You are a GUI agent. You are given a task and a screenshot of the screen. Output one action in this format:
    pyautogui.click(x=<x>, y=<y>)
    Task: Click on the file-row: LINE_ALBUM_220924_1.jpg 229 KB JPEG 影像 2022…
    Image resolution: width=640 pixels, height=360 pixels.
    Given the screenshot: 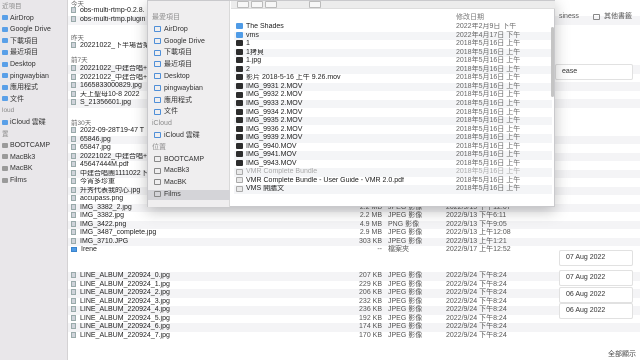 What is the action you would take?
    pyautogui.click(x=354, y=285)
    